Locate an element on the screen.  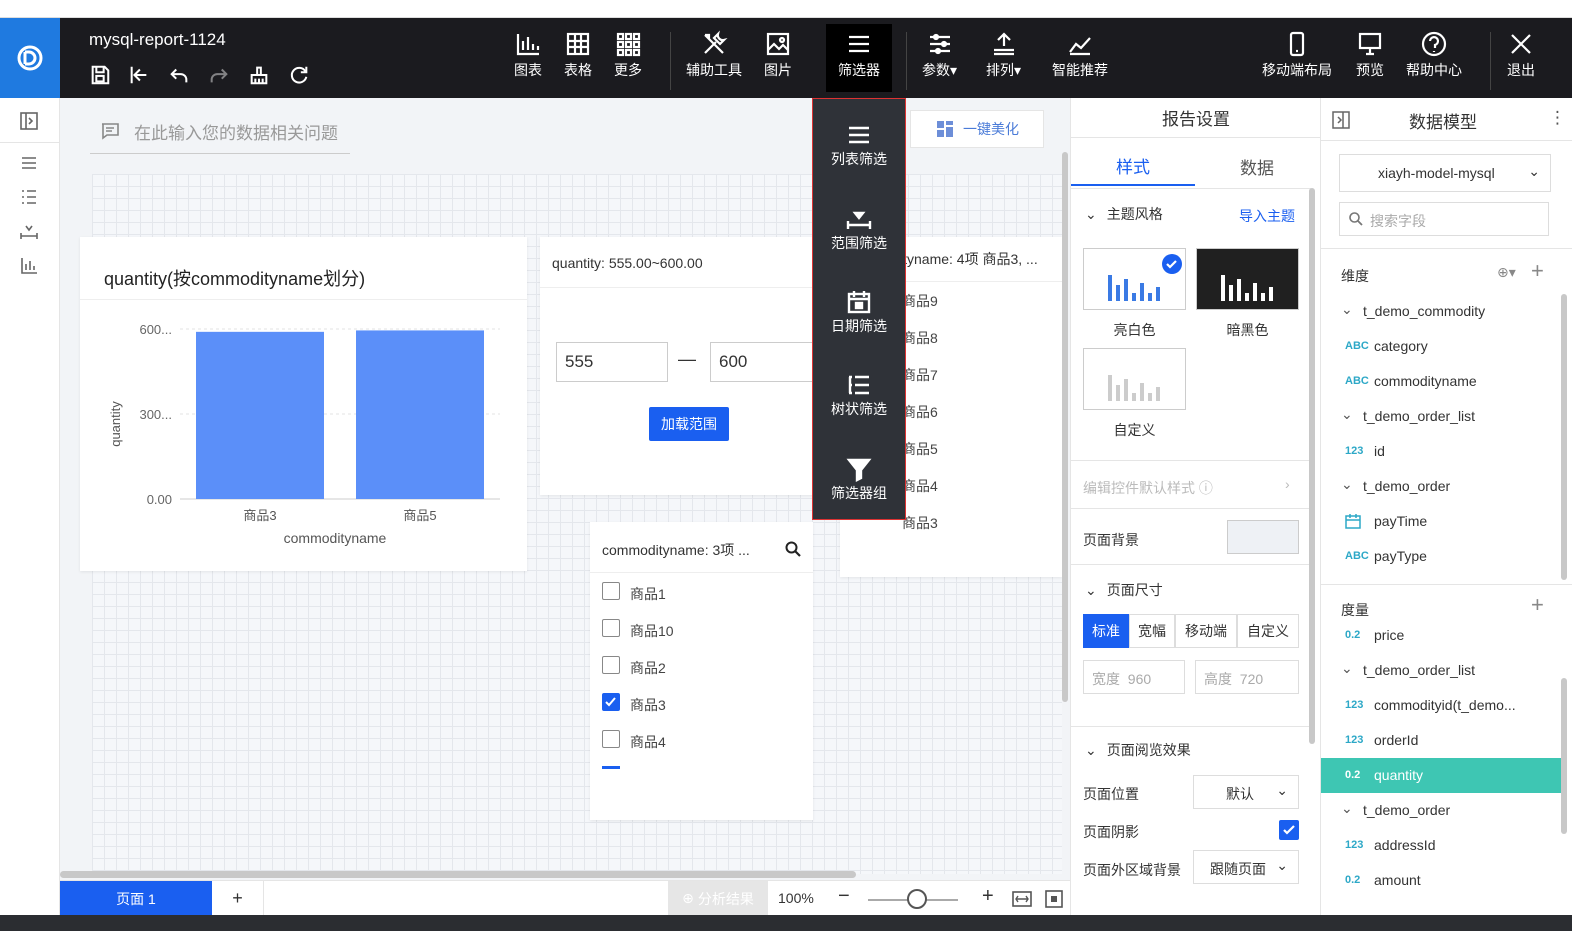
page-tab-1: 页面 1 is located at coordinates (136, 898).